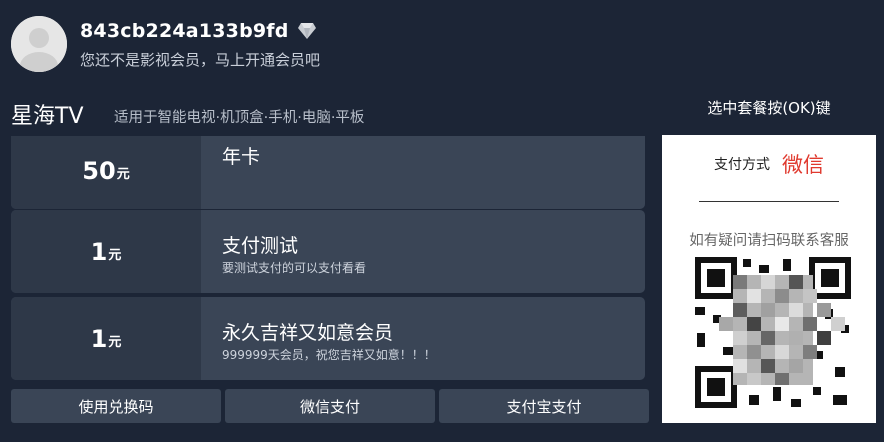 The width and height of the screenshot is (884, 442). I want to click on payment-method-row: 支付方式 微信, so click(769, 164).